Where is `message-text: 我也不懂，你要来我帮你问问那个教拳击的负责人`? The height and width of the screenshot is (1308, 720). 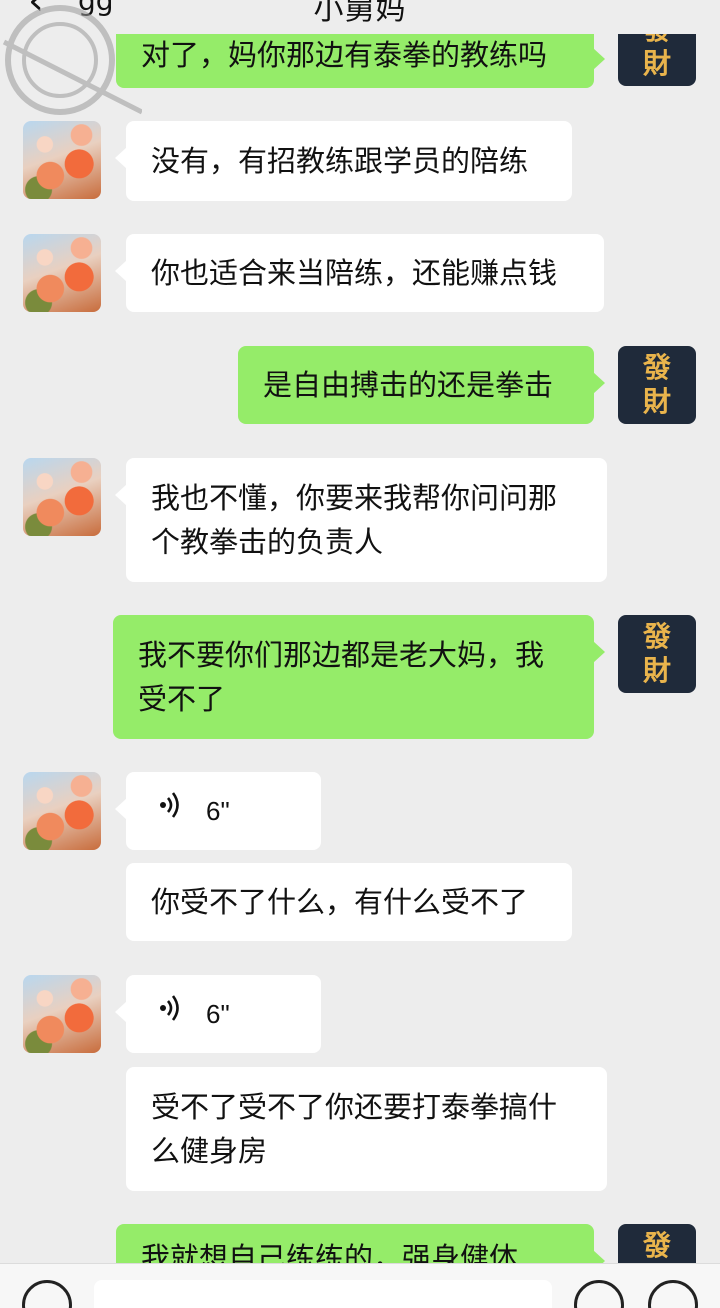 message-text: 我也不懂，你要来我帮你问问那个教拳击的负责人 is located at coordinates (354, 520).